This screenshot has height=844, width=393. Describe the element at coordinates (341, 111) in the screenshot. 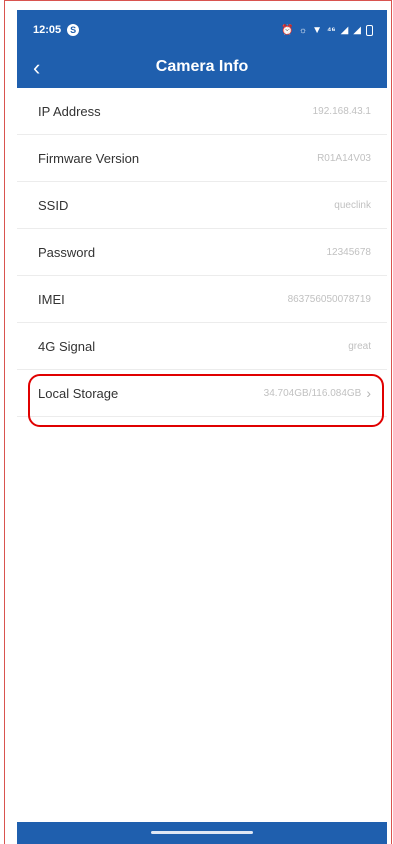

I see `row-value: 192.168.43.1` at that location.